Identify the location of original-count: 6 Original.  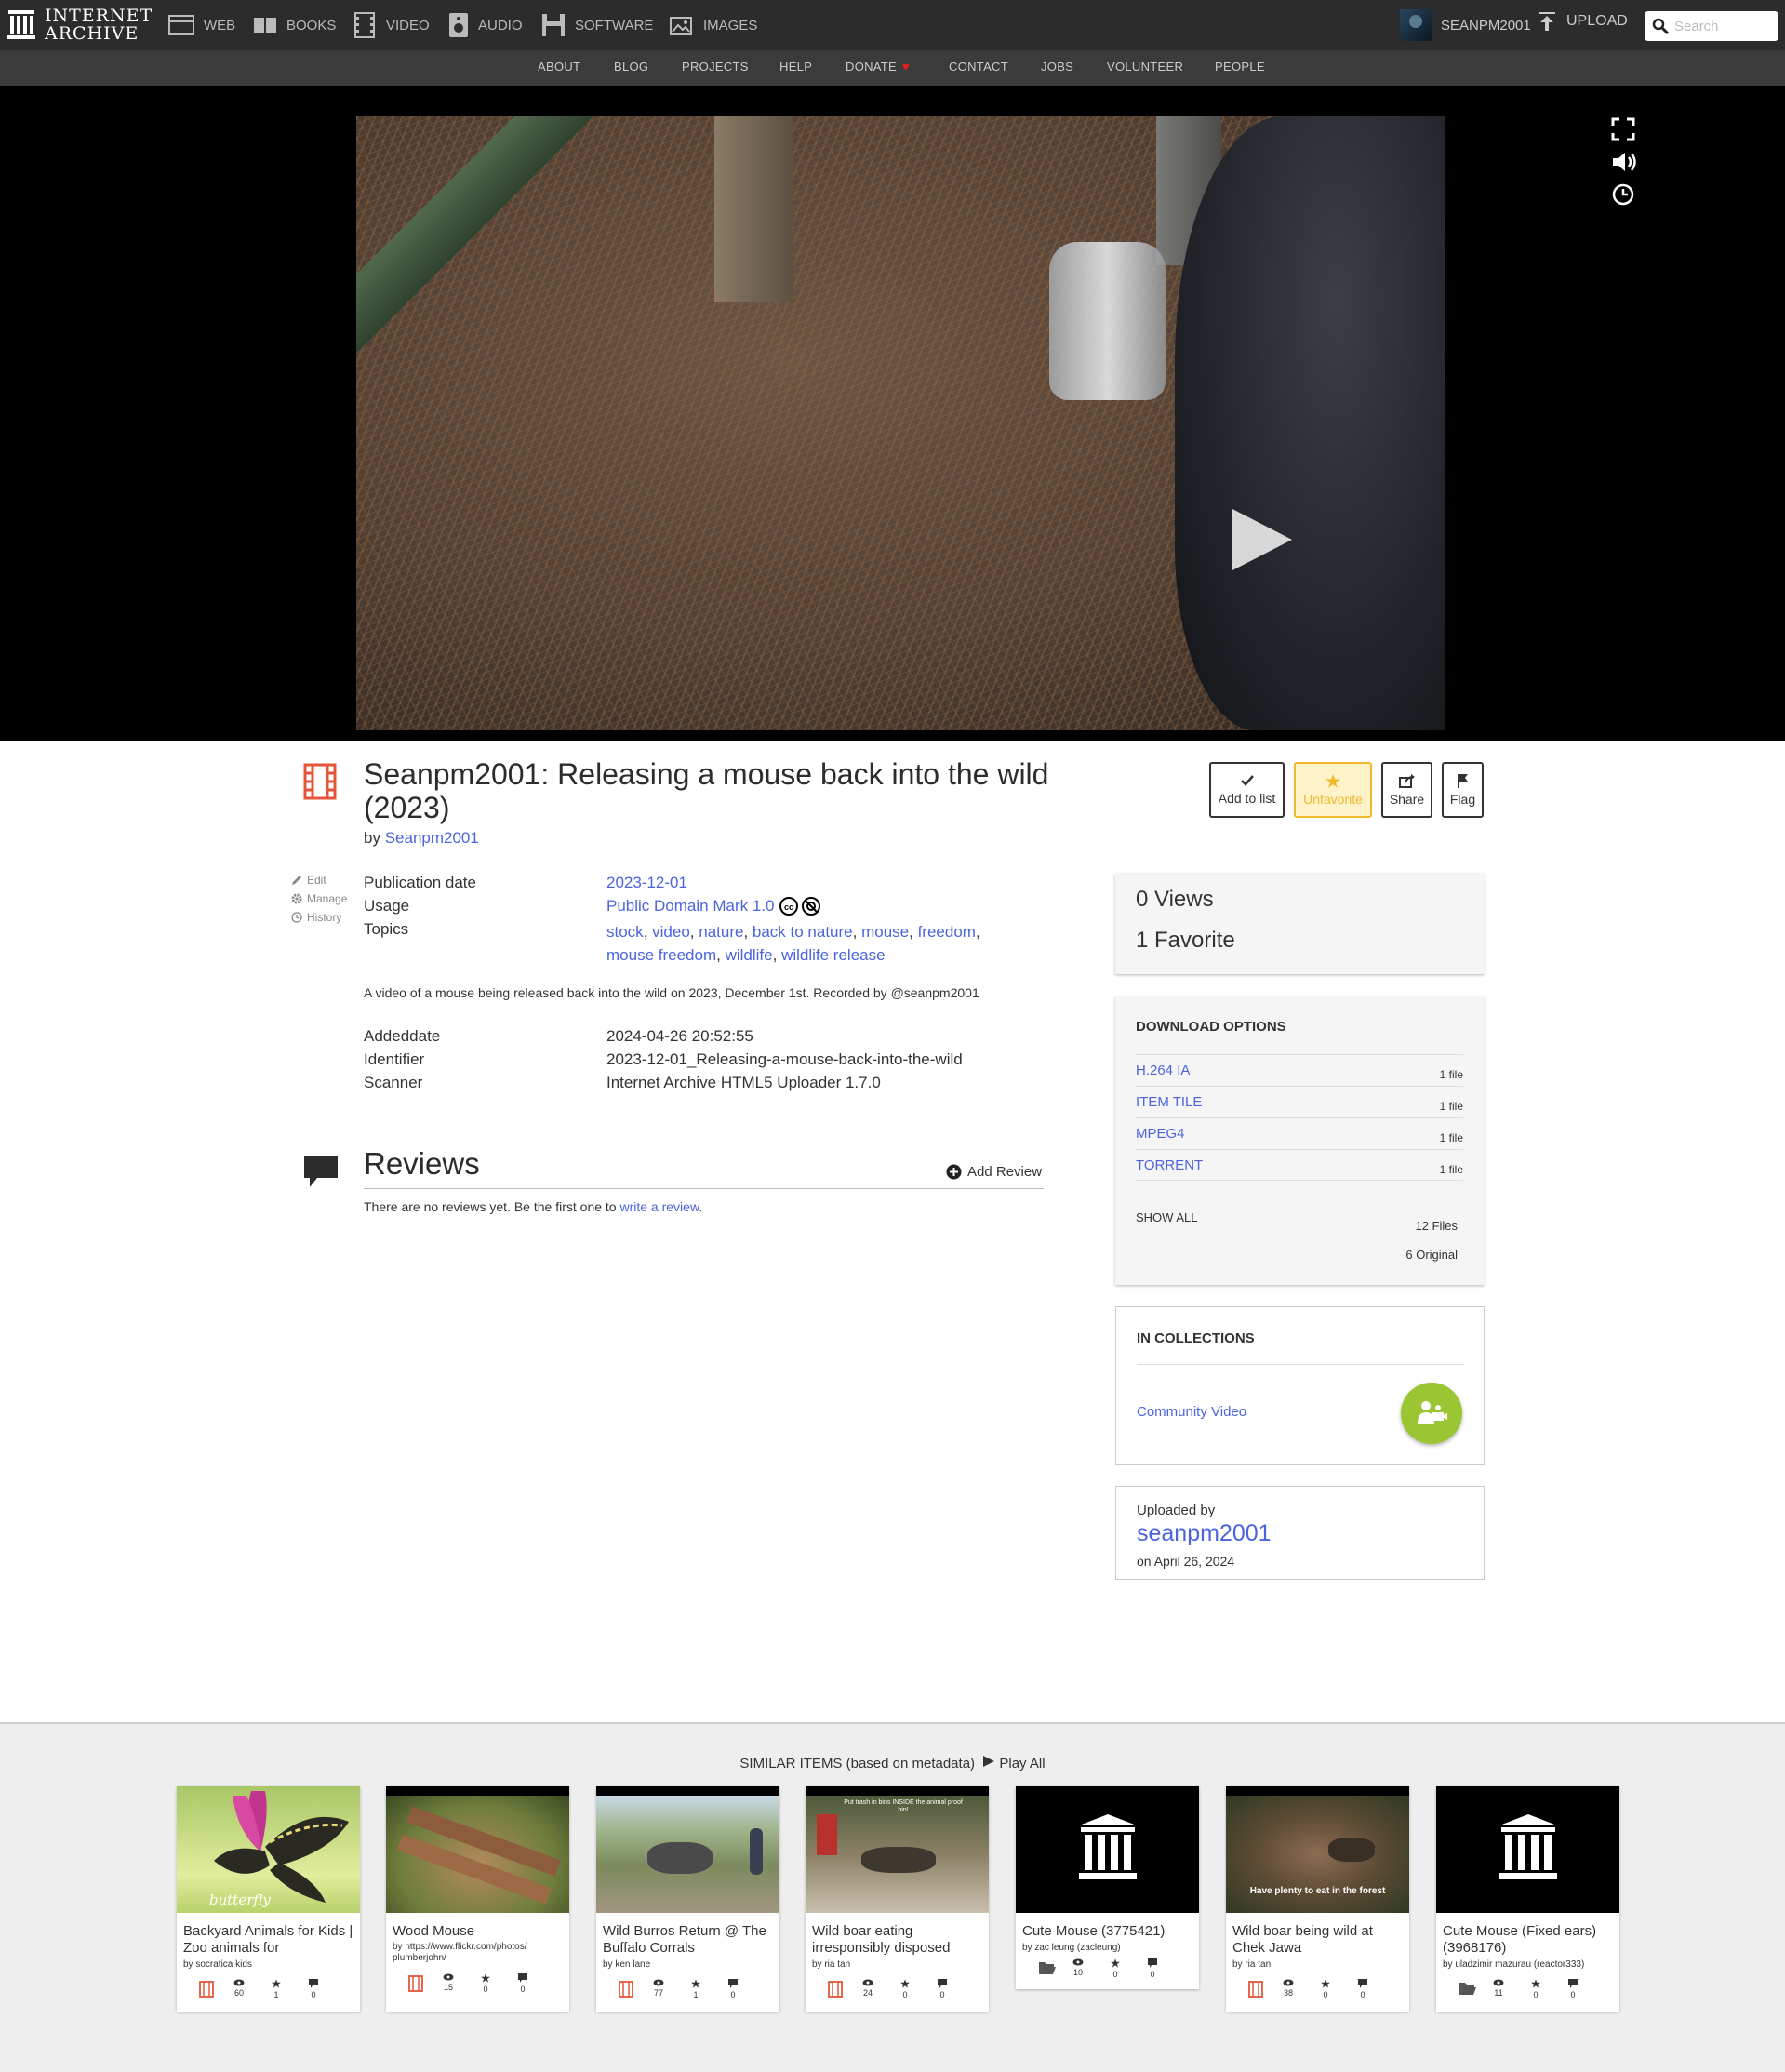
(1431, 1255).